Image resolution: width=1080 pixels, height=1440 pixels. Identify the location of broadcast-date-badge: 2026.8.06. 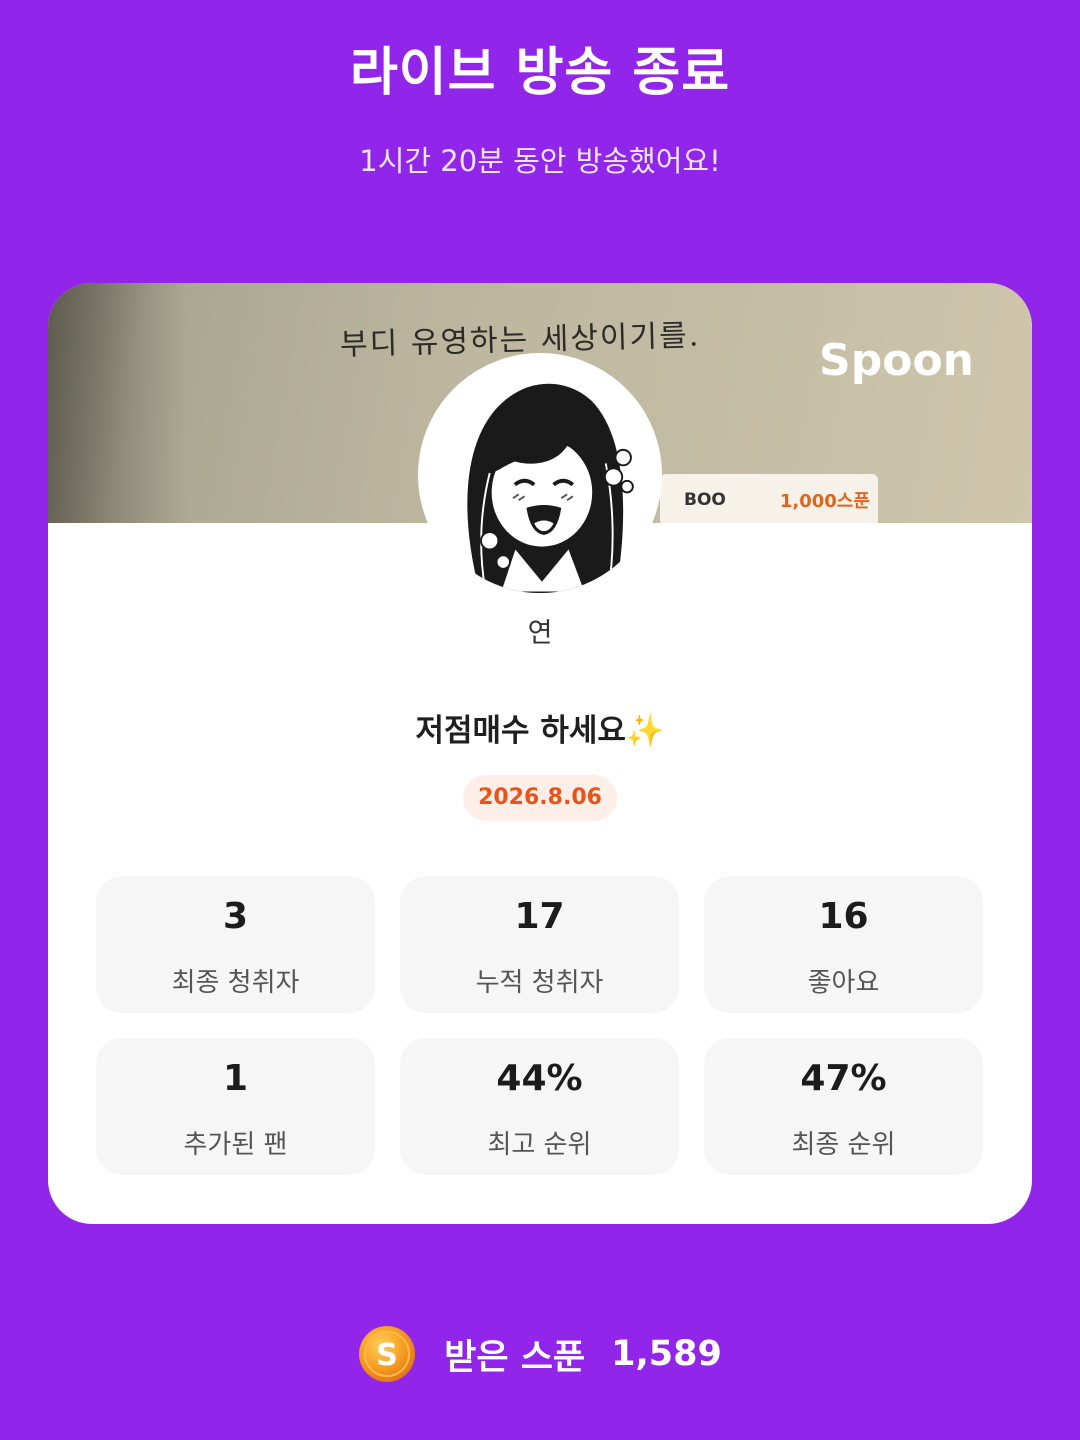
(540, 798).